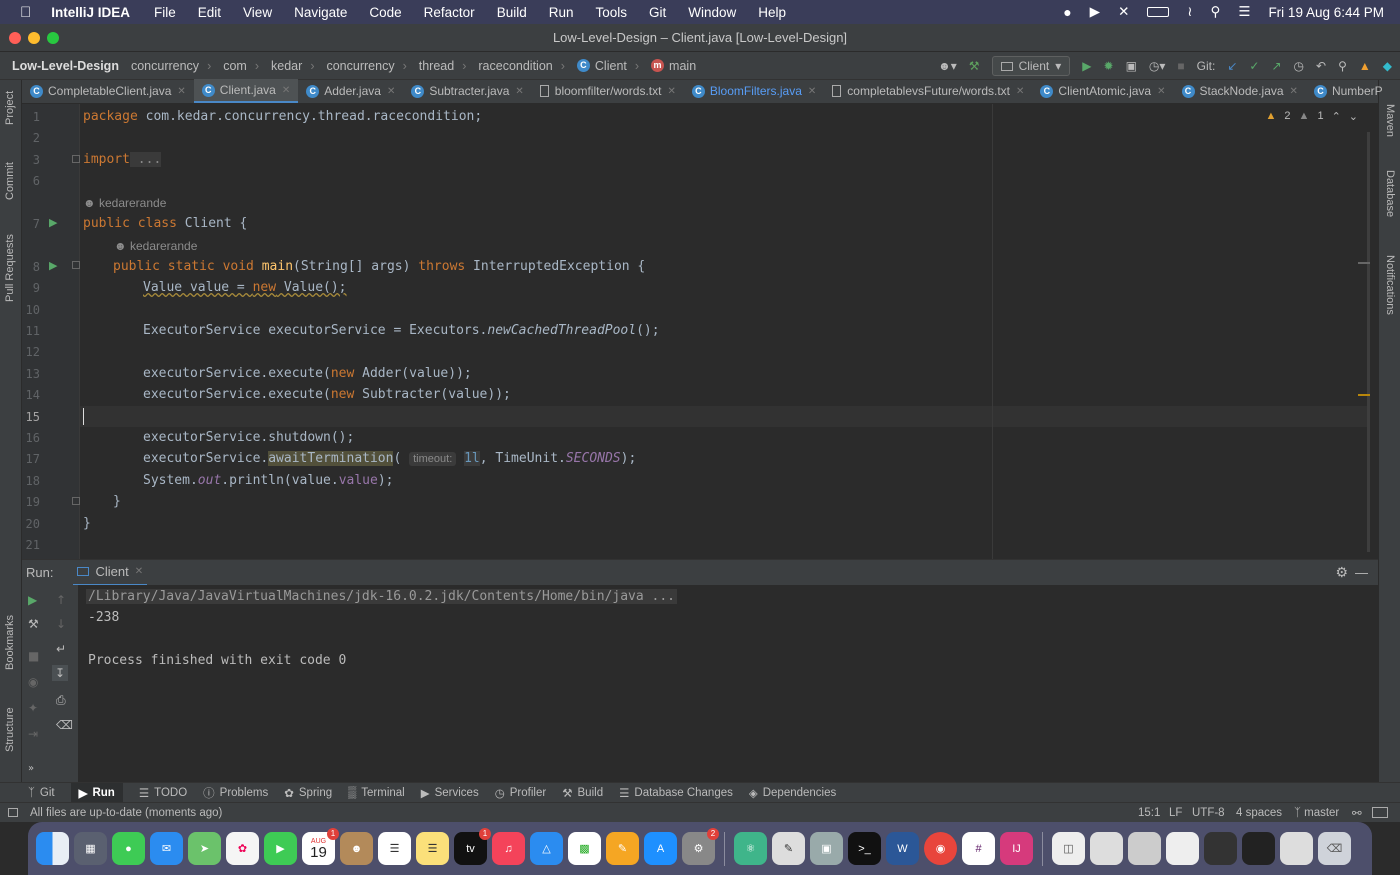 This screenshot has height=875, width=1400. Describe the element at coordinates (1357, 813) in the screenshot. I see `lock-icon: ⚯` at that location.